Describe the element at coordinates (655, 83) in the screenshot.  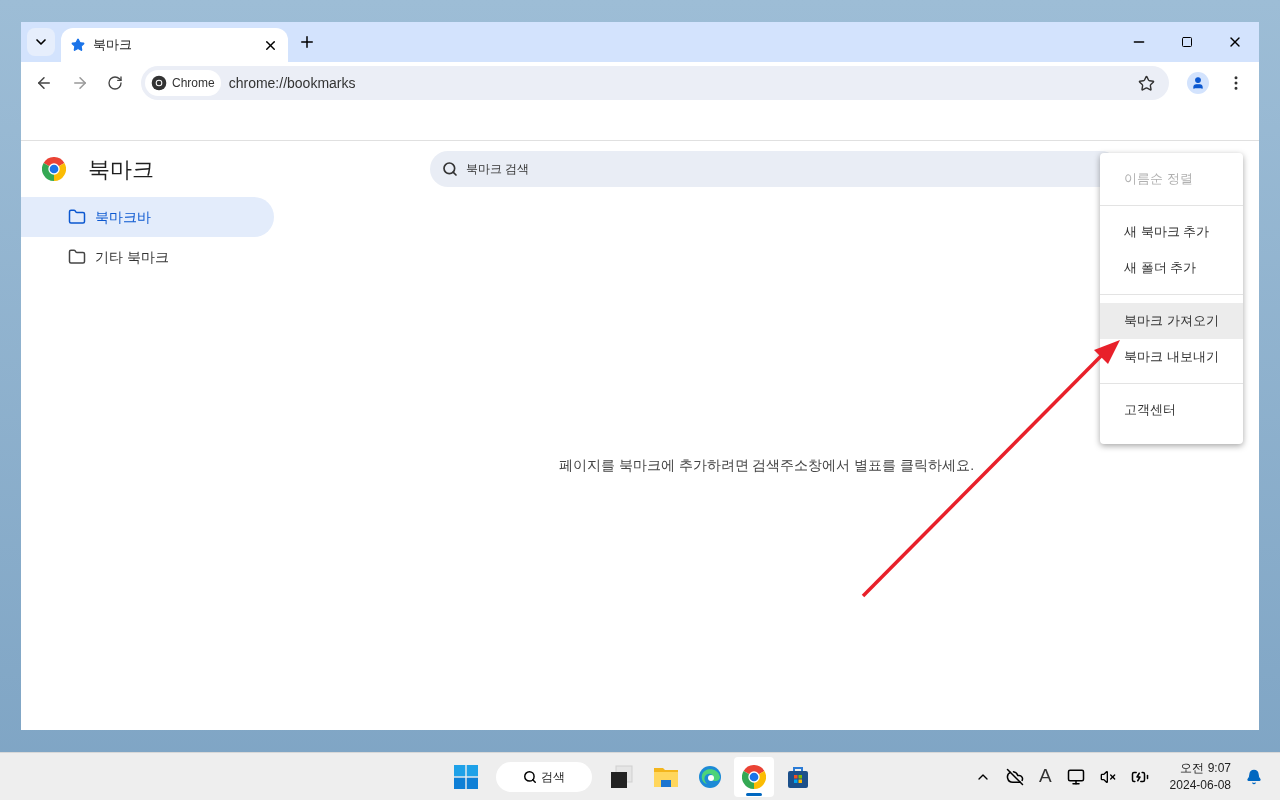
I see `address-bar: Chrome chrome://bookmarks` at that location.